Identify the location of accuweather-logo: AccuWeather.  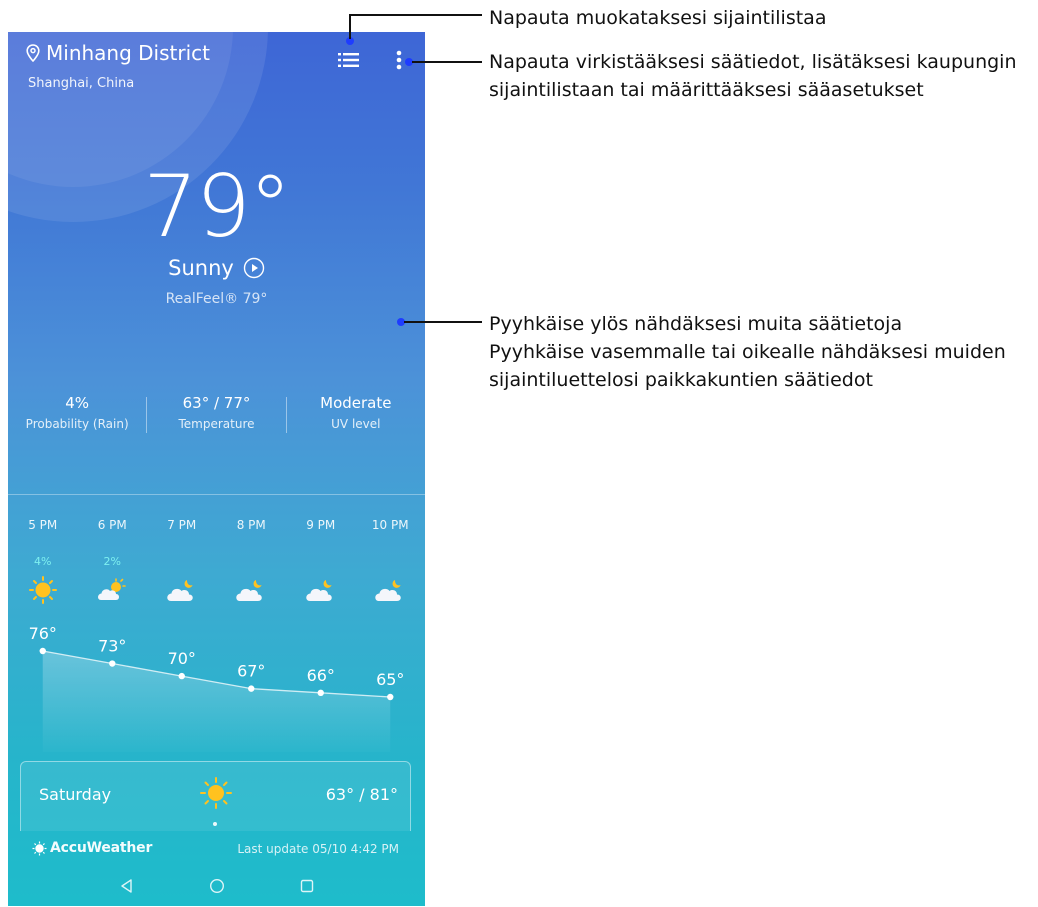
(92, 848).